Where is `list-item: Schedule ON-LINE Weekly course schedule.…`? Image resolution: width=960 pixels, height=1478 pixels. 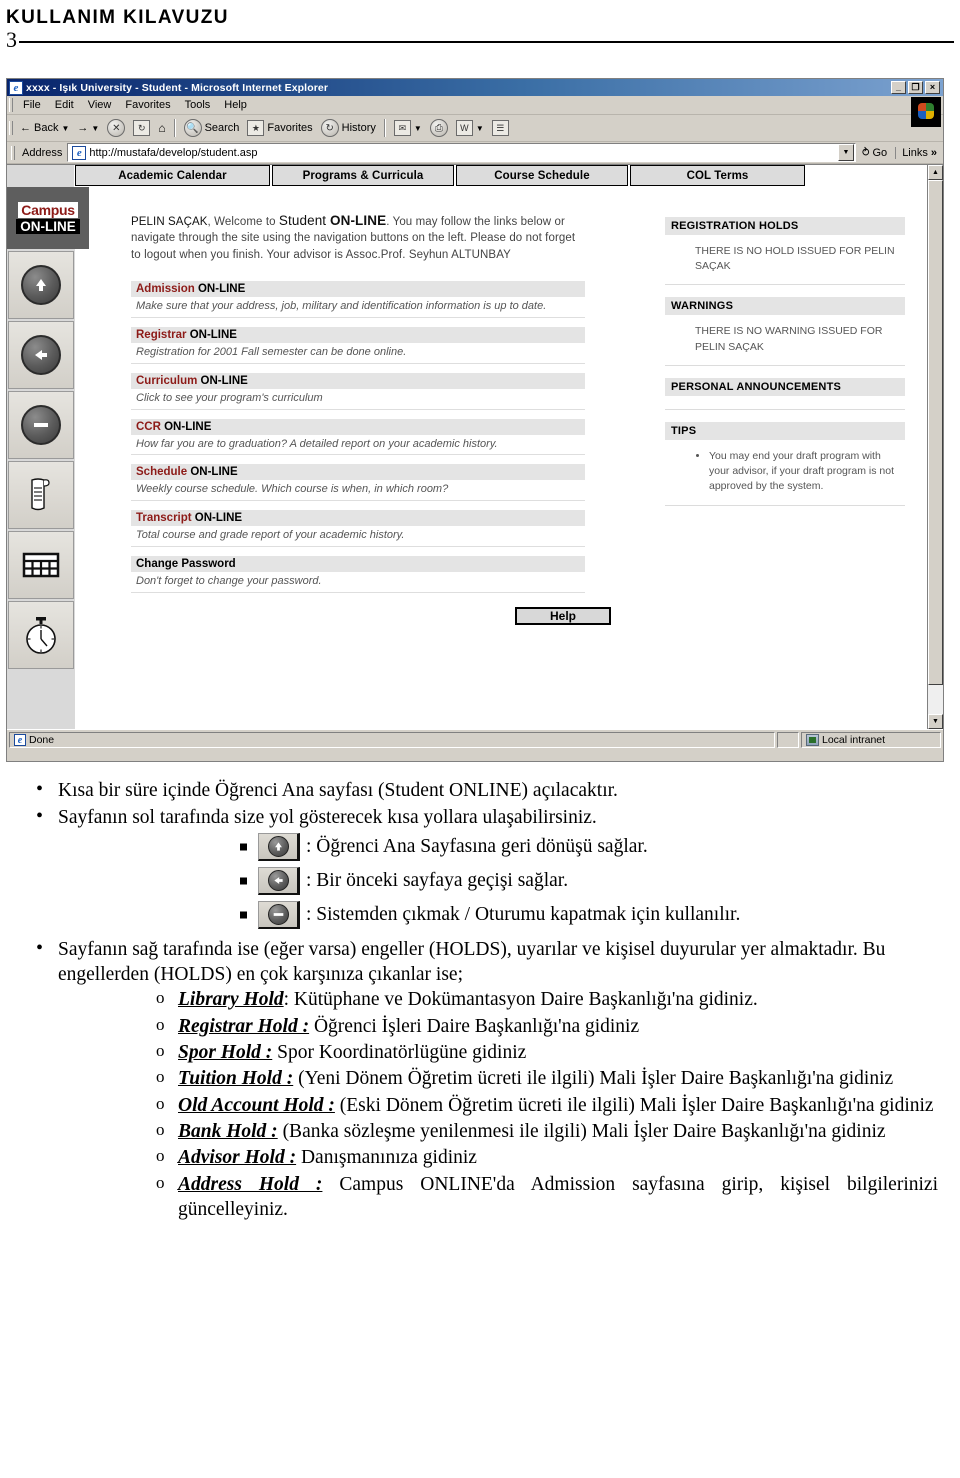 list-item: Schedule ON-LINE Weekly course schedule.… is located at coordinates (358, 483).